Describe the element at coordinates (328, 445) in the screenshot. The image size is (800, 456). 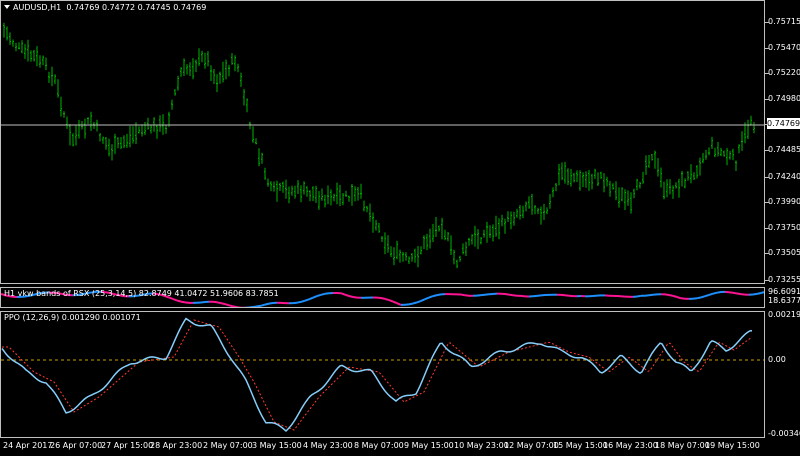
I see `time-axis-label: 4 May 23:00` at that location.